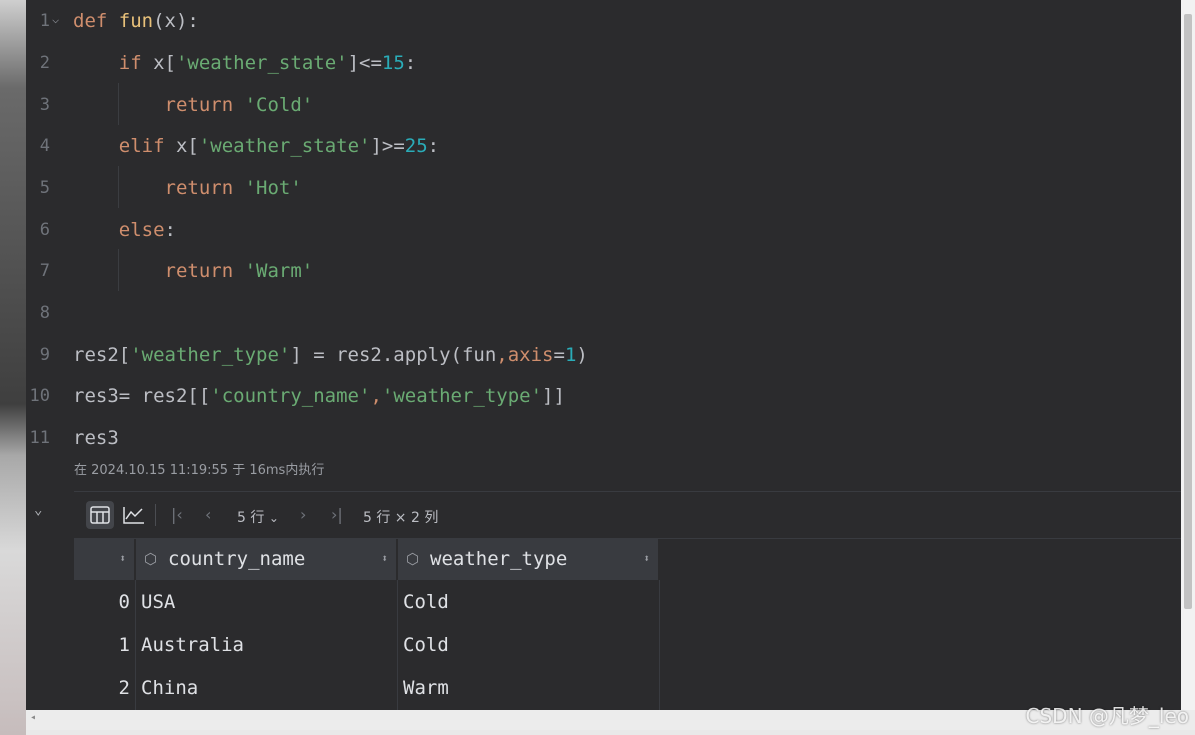 The width and height of the screenshot is (1195, 735). I want to click on line-number: 8, so click(44, 313).